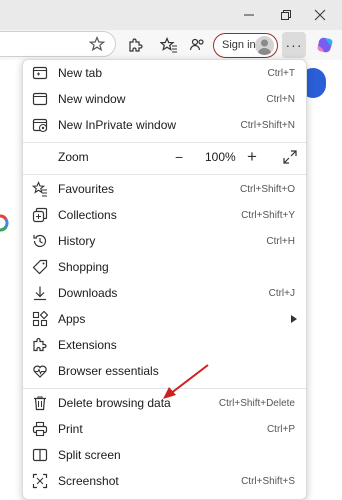  What do you see at coordinates (80, 73) in the screenshot?
I see `menu-item-label: New tab` at bounding box center [80, 73].